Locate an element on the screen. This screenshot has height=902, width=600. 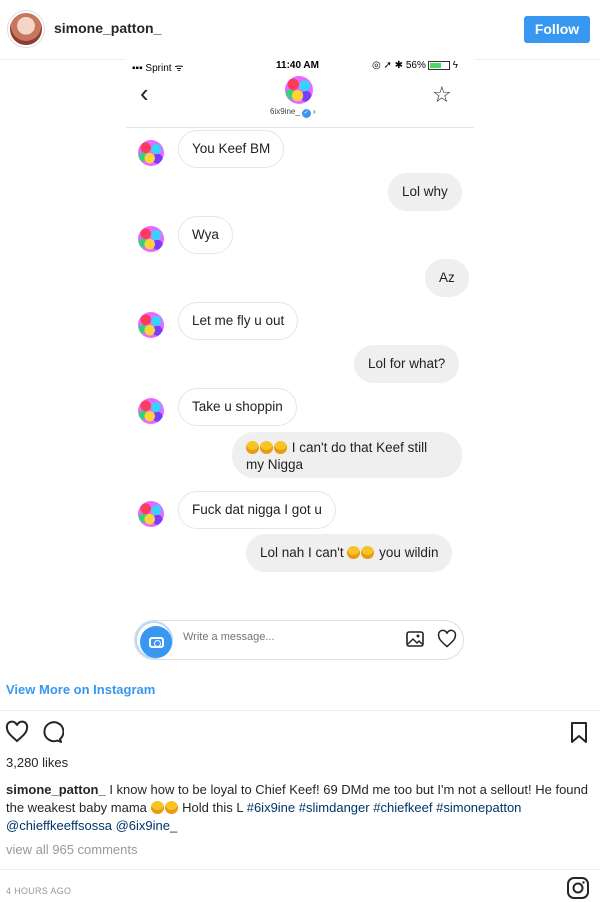
hashtag-link: #chiefkeef is located at coordinates (402, 807).